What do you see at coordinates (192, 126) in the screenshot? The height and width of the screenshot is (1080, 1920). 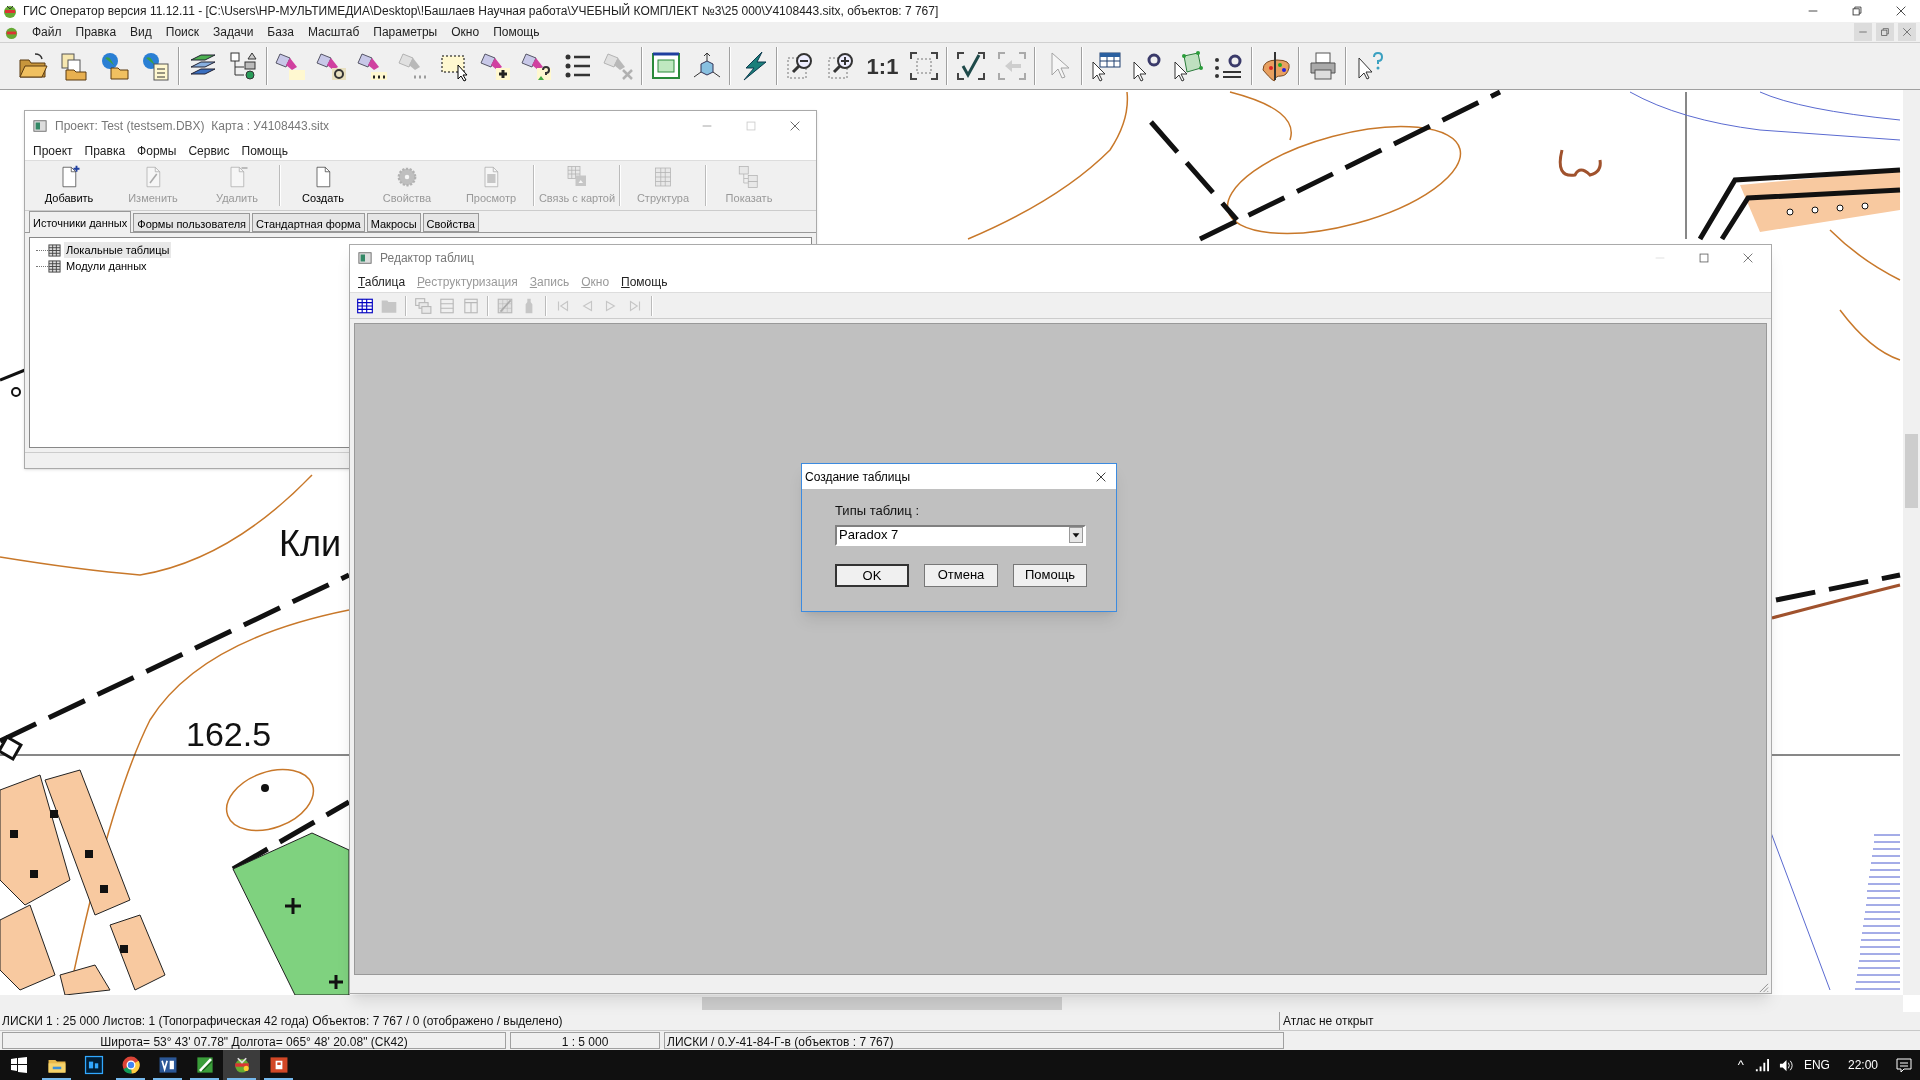 I see `window-title: Проект: Test (testsem.DBX) Карта : У4108443.sitx` at bounding box center [192, 126].